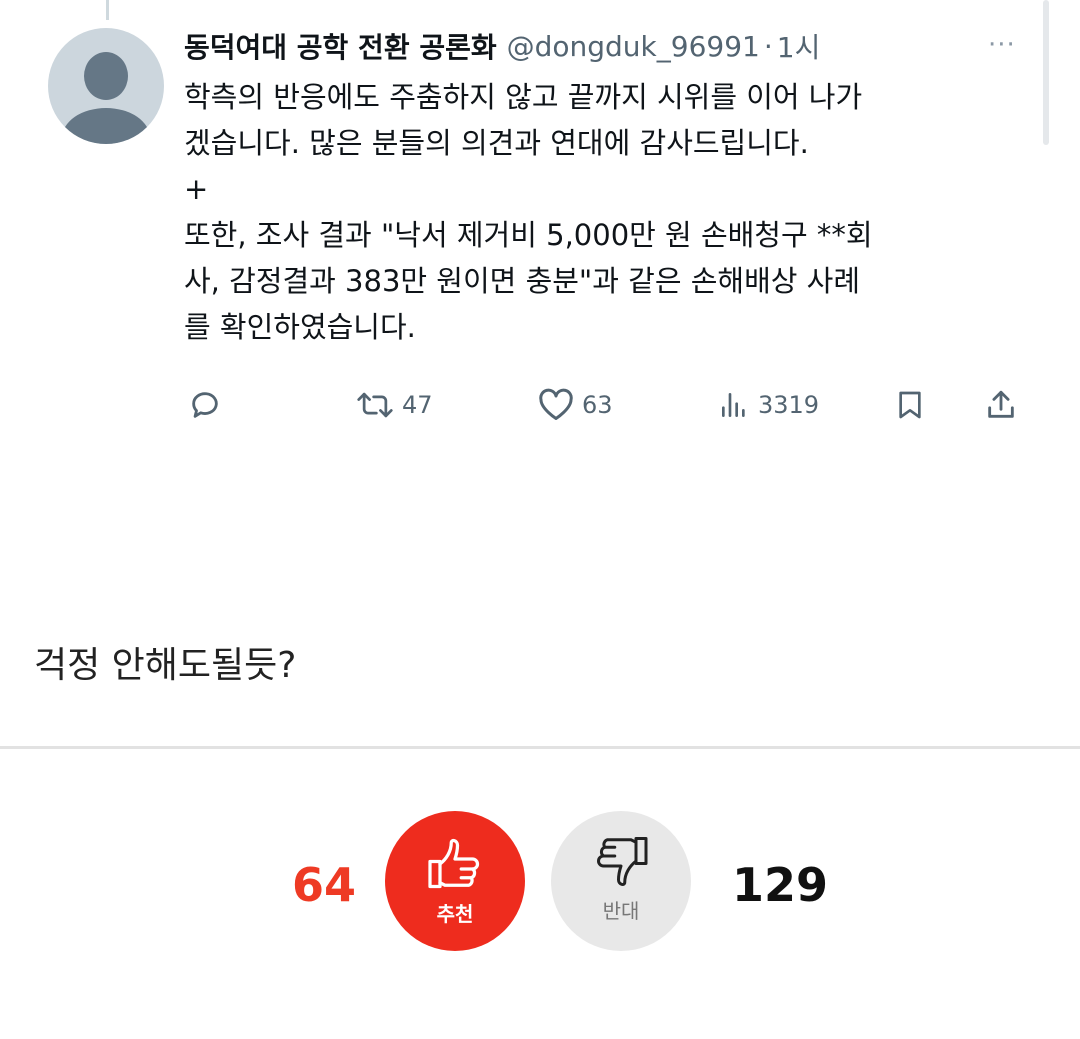  Describe the element at coordinates (733, 405) in the screenshot. I see `views-icon` at that location.